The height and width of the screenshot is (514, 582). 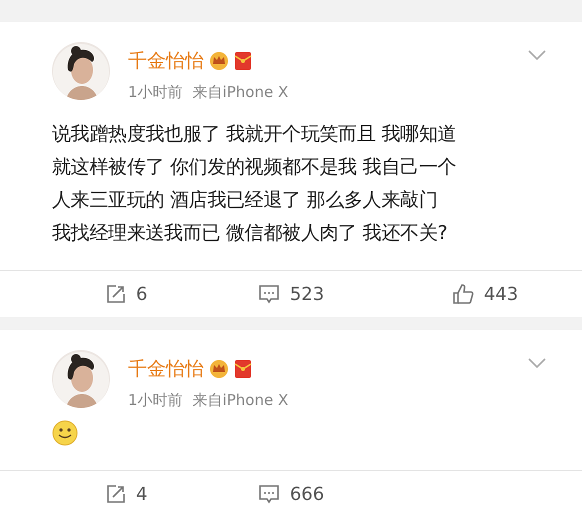 I want to click on repost-count: 4, so click(x=142, y=494).